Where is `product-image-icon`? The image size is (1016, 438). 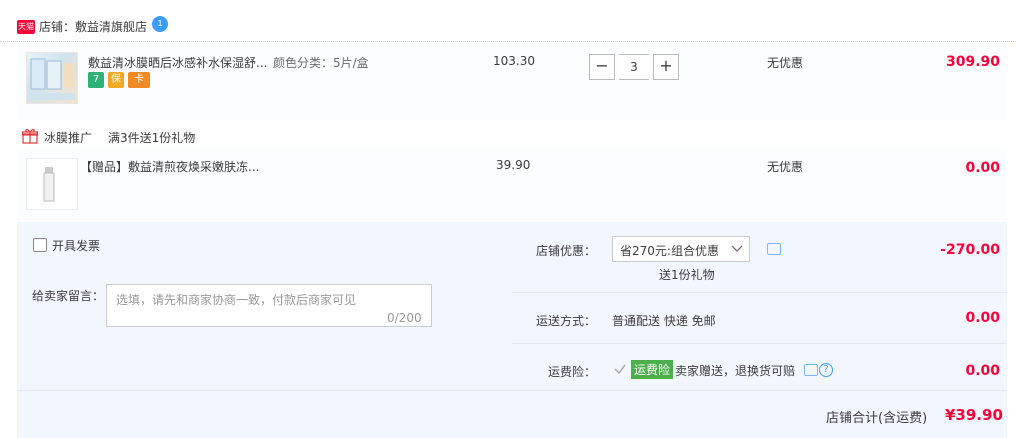 product-image-icon is located at coordinates (52, 79).